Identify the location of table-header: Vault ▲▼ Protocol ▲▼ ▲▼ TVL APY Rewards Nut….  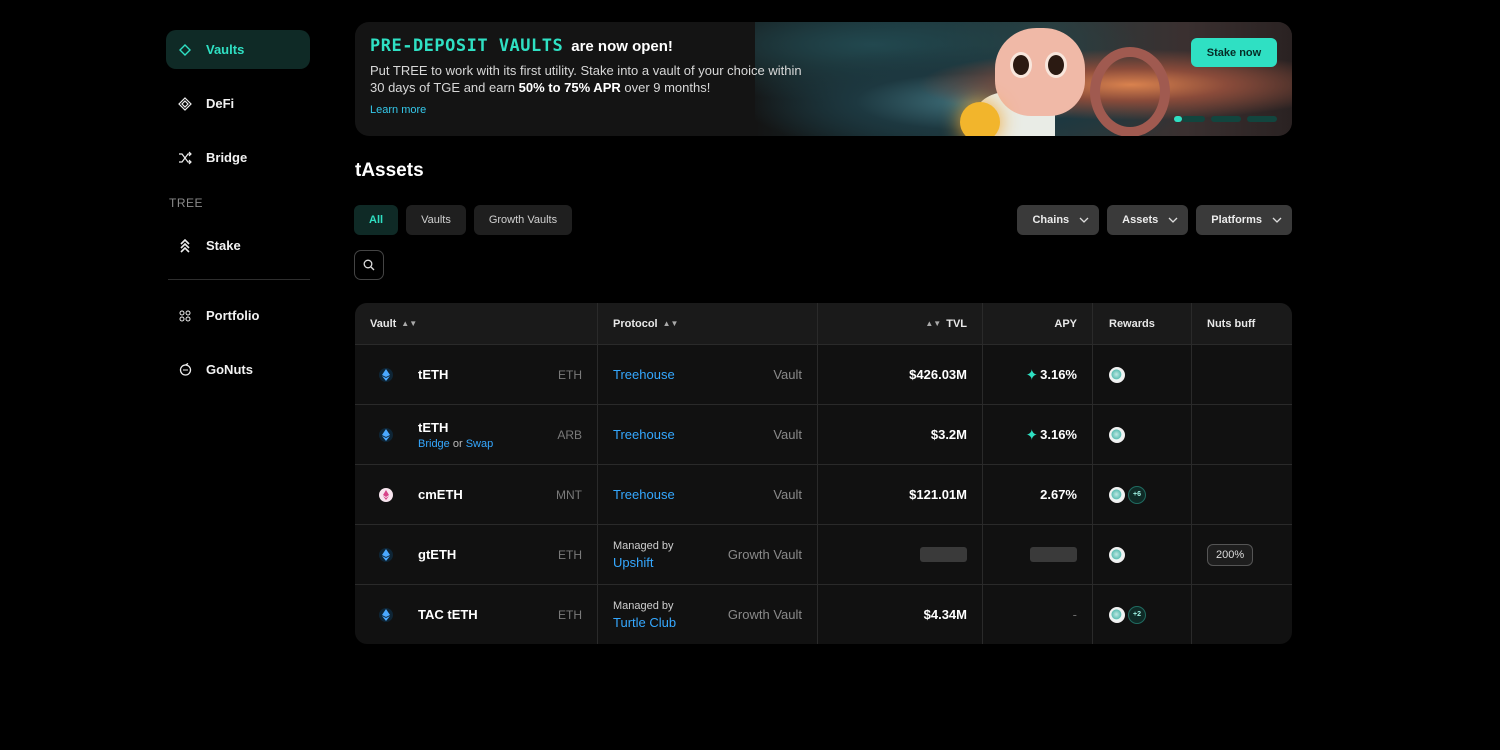
(823, 323).